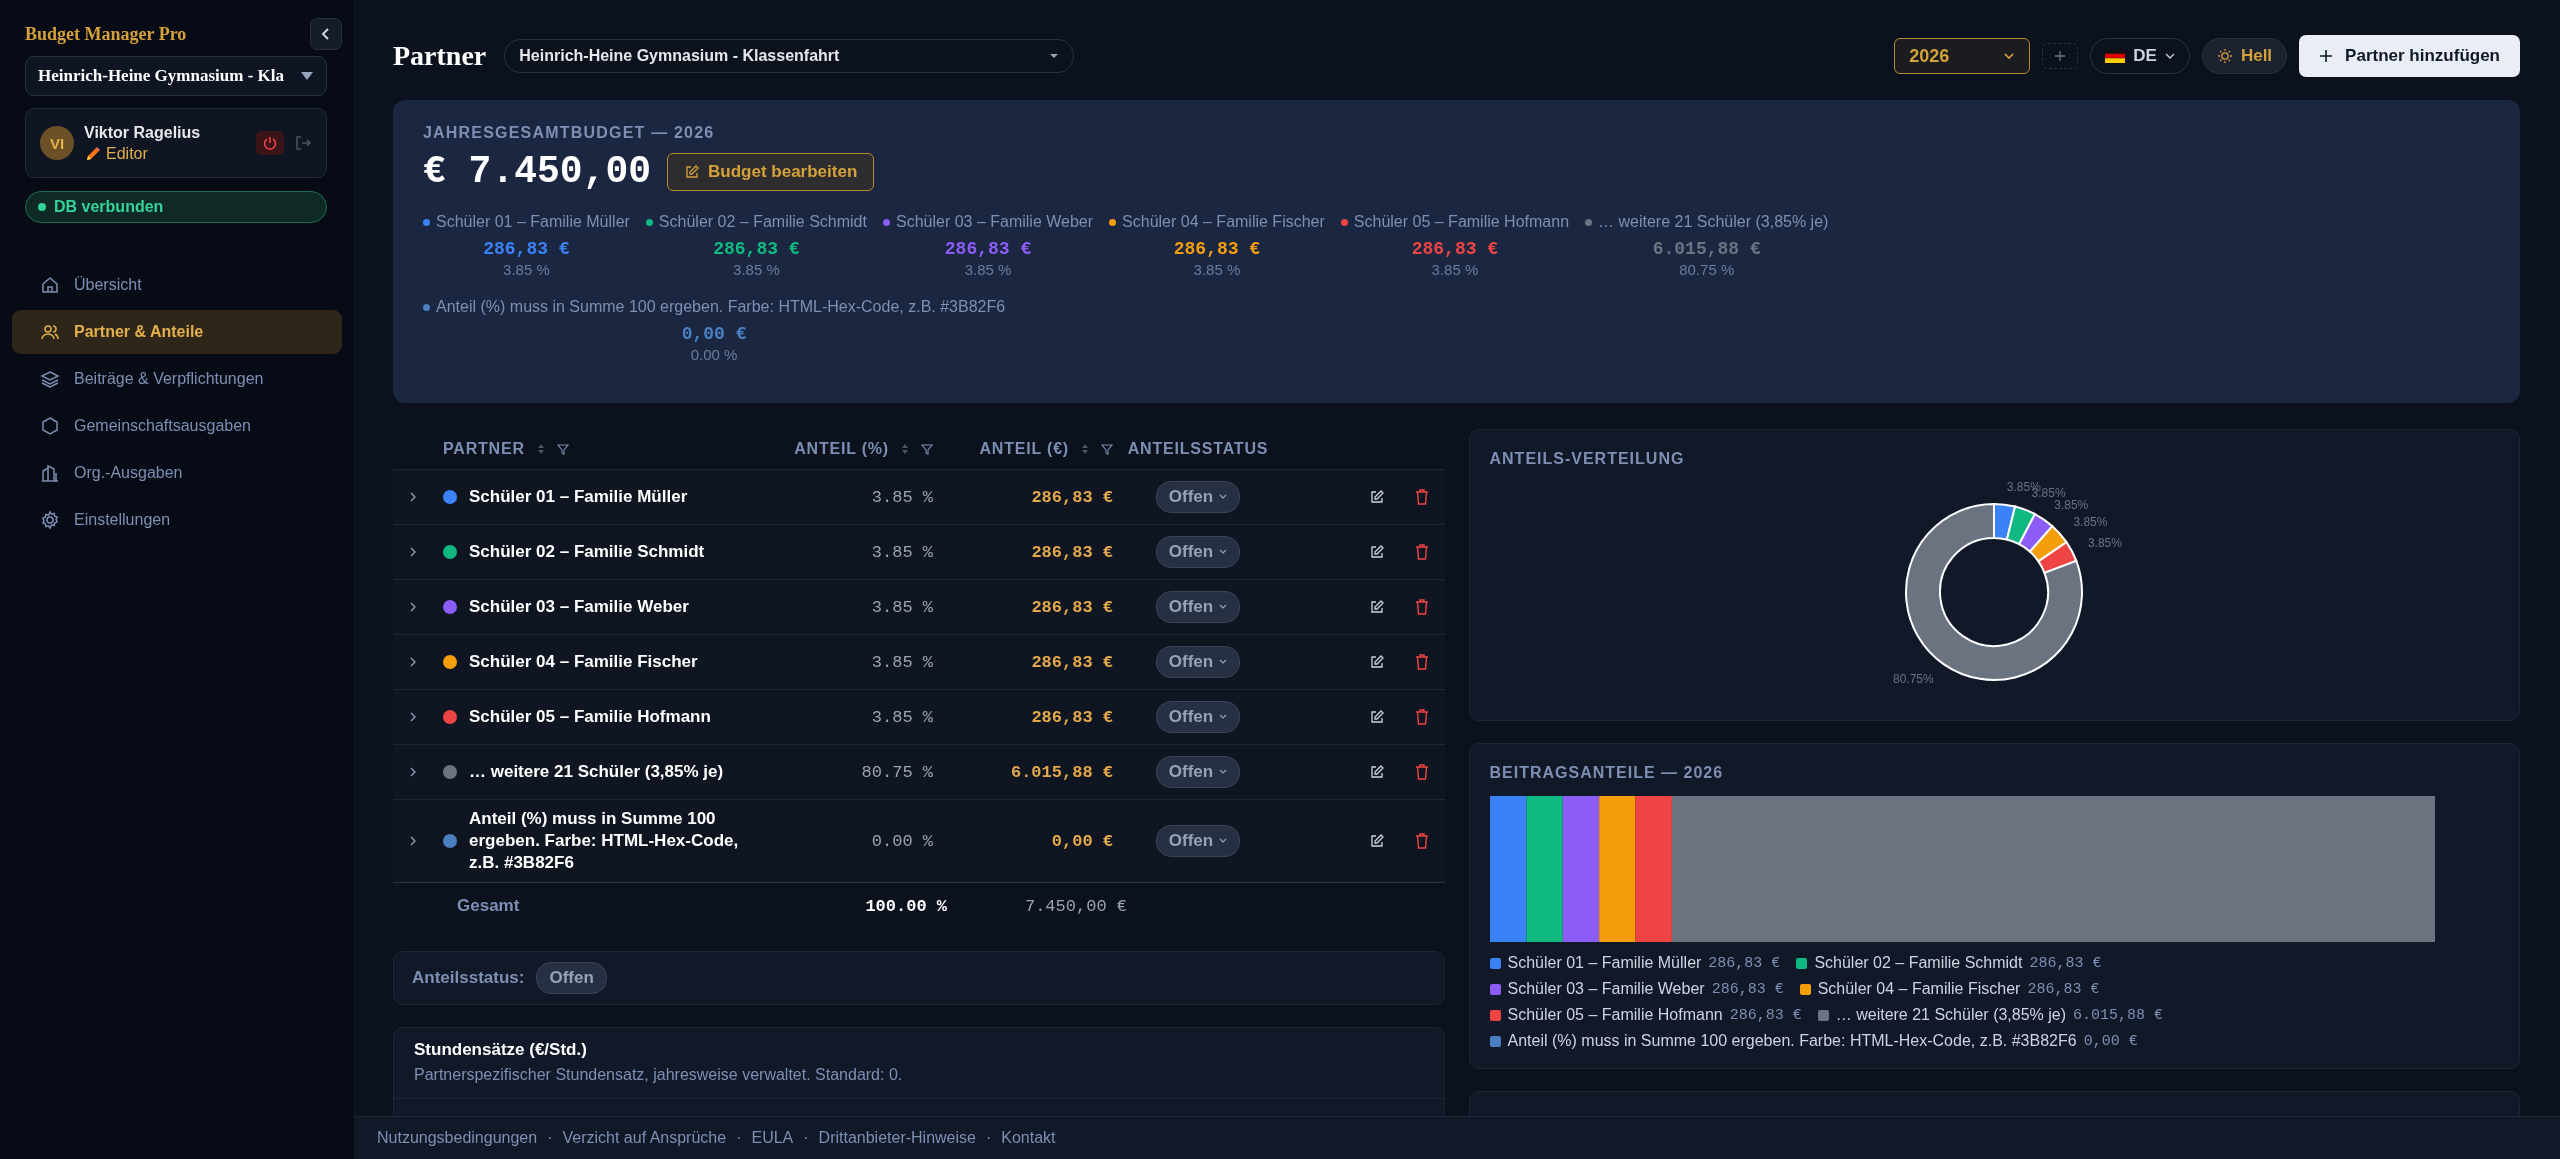 The height and width of the screenshot is (1159, 2560). Describe the element at coordinates (1607, 773) in the screenshot. I see `chart-title: BEITRAGSANTEILE — 2026` at that location.